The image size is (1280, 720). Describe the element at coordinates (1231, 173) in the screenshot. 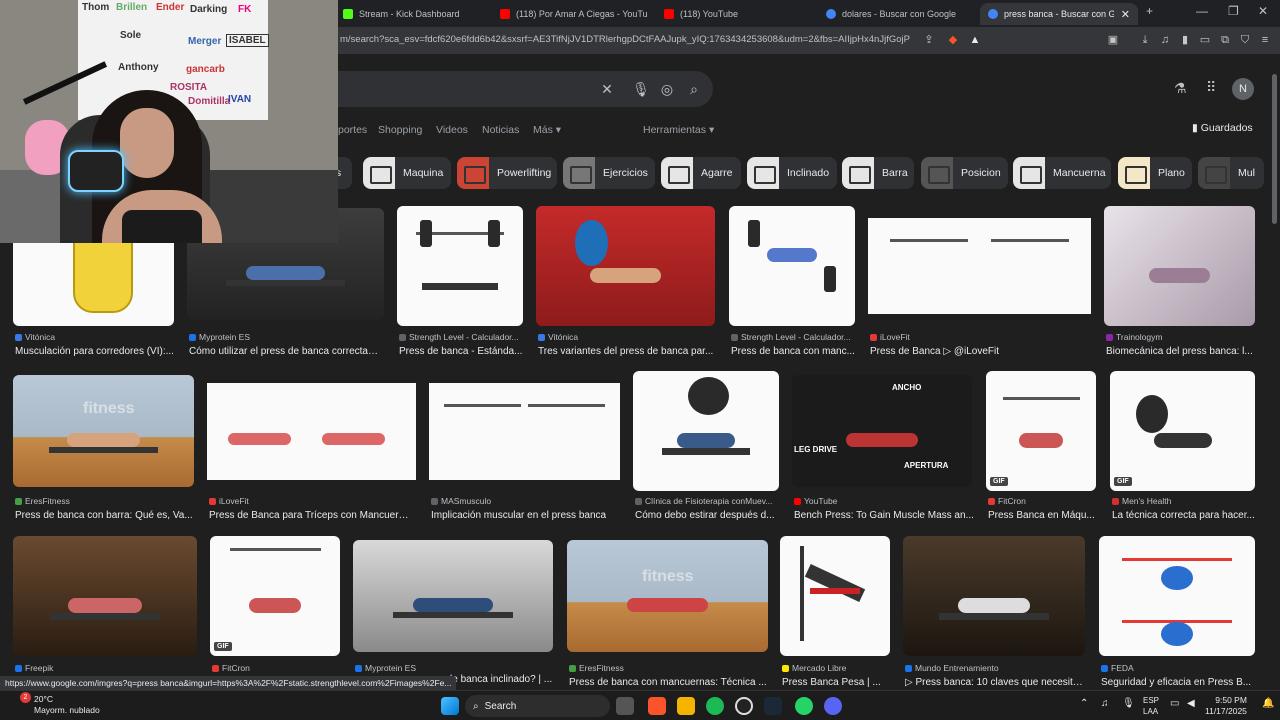

I see `chip: Mul` at that location.